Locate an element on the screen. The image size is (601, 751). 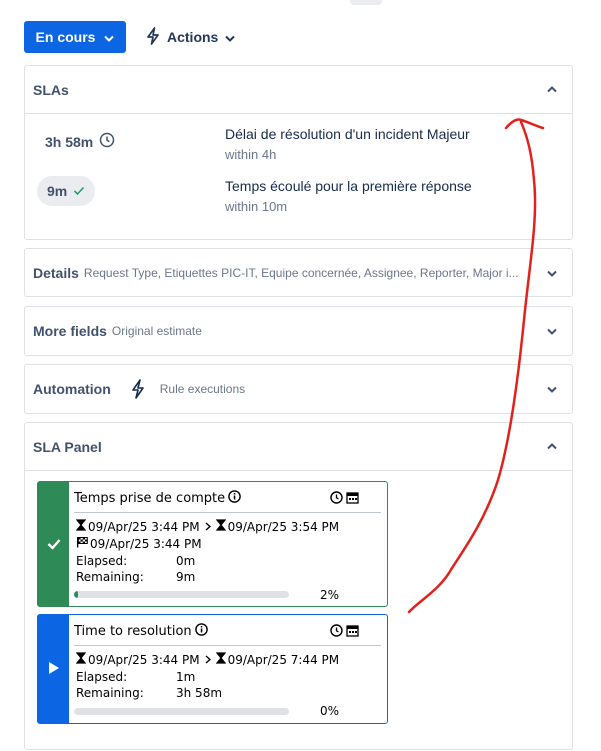
automation-panel-summary: Rule executions is located at coordinates (202, 389).